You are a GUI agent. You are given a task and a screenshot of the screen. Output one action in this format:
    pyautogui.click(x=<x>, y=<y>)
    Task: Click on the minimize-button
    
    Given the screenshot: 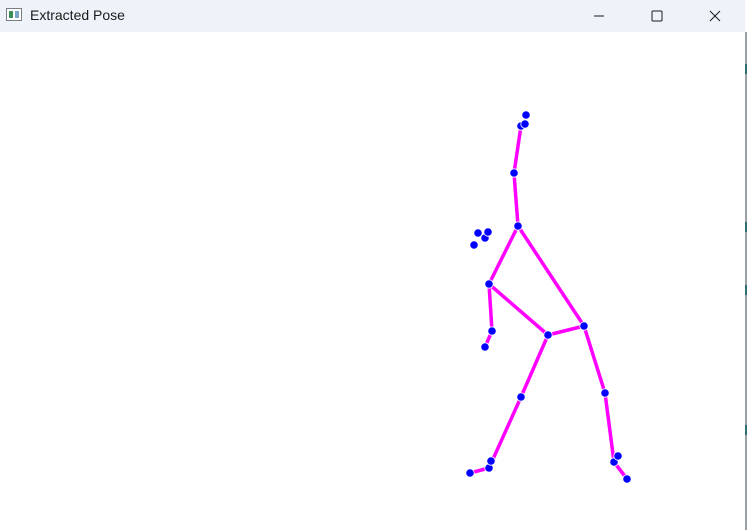 What is the action you would take?
    pyautogui.click(x=599, y=16)
    